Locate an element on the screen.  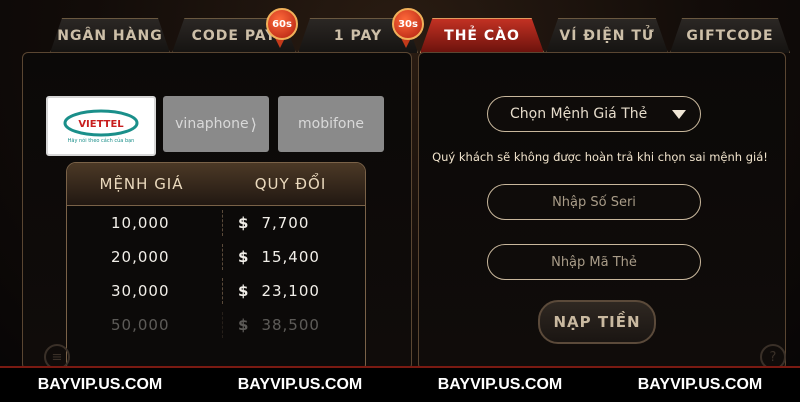
serial-input: Nhập Số Seri is located at coordinates (594, 202).